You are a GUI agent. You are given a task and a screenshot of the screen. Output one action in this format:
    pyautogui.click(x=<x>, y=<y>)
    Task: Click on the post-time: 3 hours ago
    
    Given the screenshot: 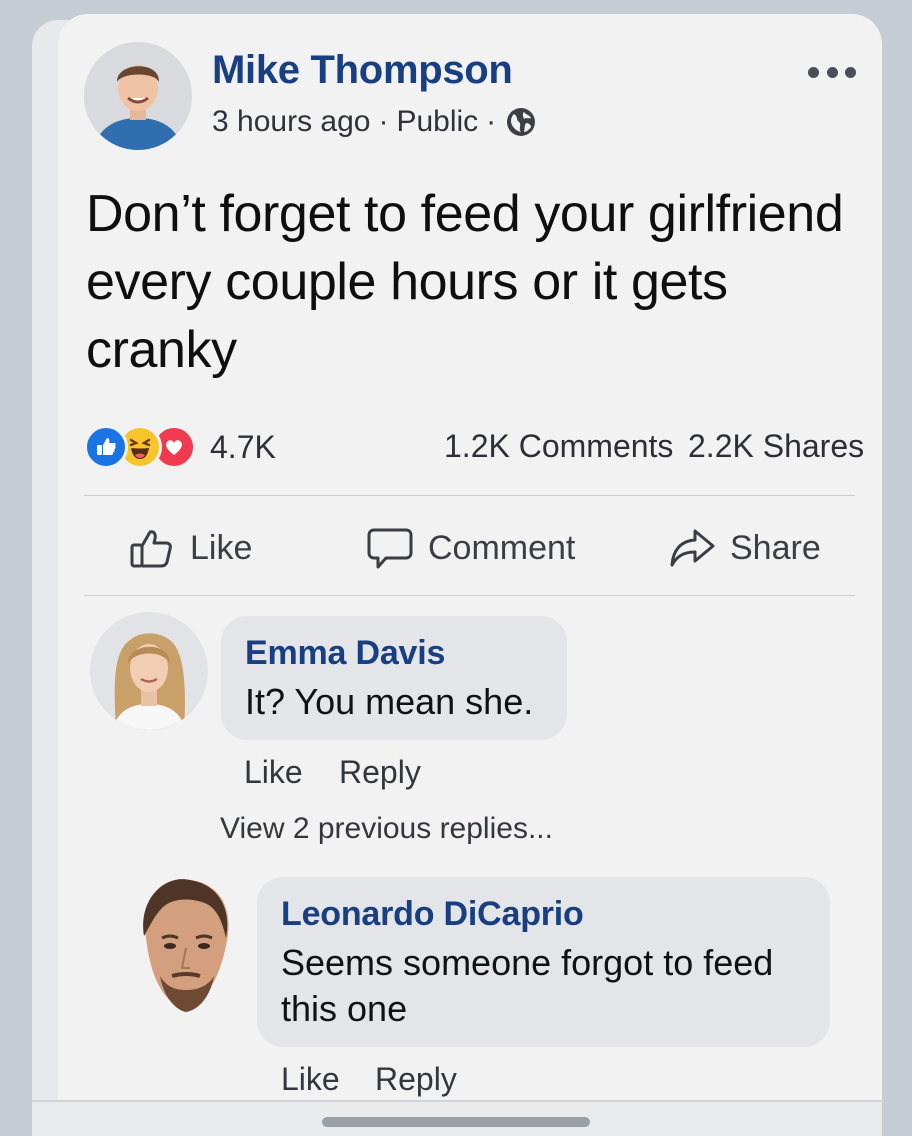 What is the action you would take?
    pyautogui.click(x=291, y=122)
    